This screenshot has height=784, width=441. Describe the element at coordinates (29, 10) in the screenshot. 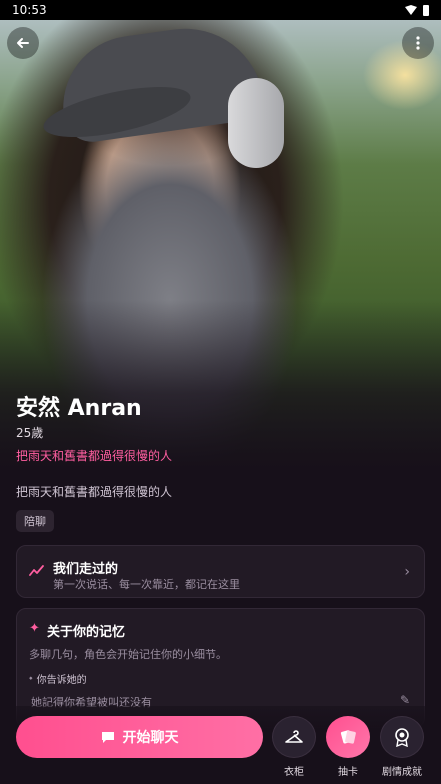

I see `status-time: 10:53` at that location.